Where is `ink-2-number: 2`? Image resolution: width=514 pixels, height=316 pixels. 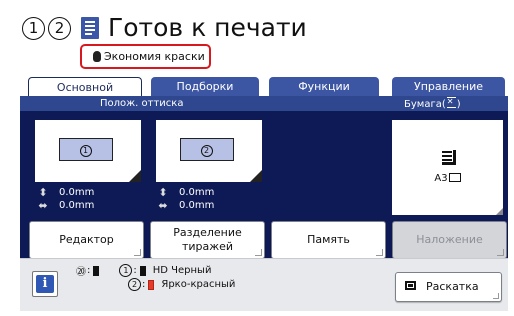 ink-2-number: 2 is located at coordinates (134, 284).